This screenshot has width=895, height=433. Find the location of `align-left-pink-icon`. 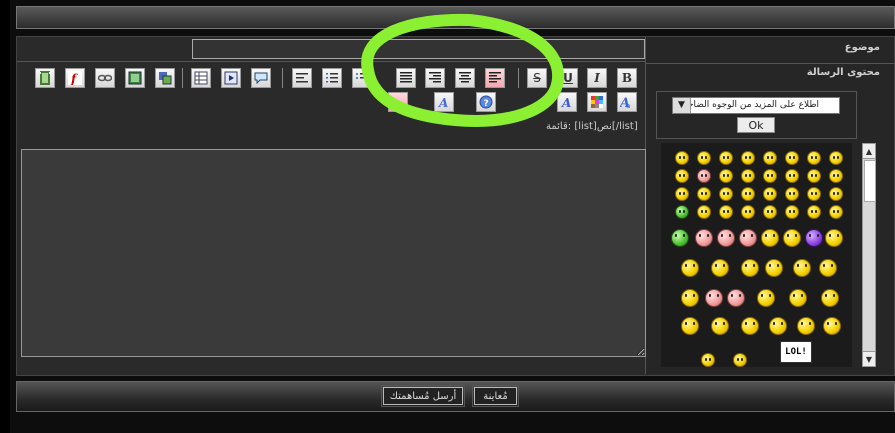

align-left-pink-icon is located at coordinates (495, 78).